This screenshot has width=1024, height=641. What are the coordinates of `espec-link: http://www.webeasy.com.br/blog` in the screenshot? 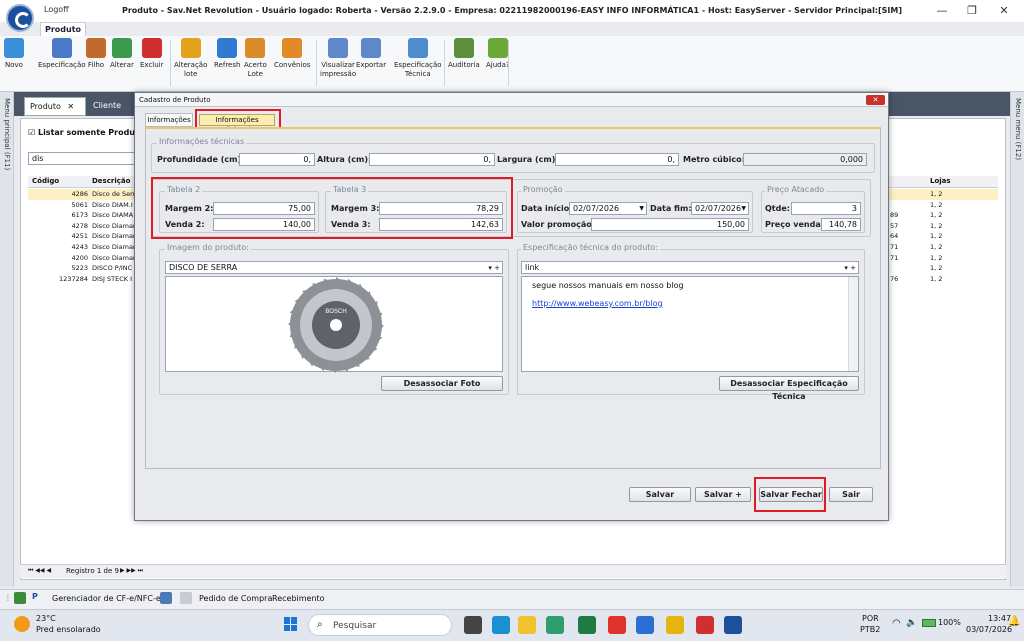 It's located at (597, 303).